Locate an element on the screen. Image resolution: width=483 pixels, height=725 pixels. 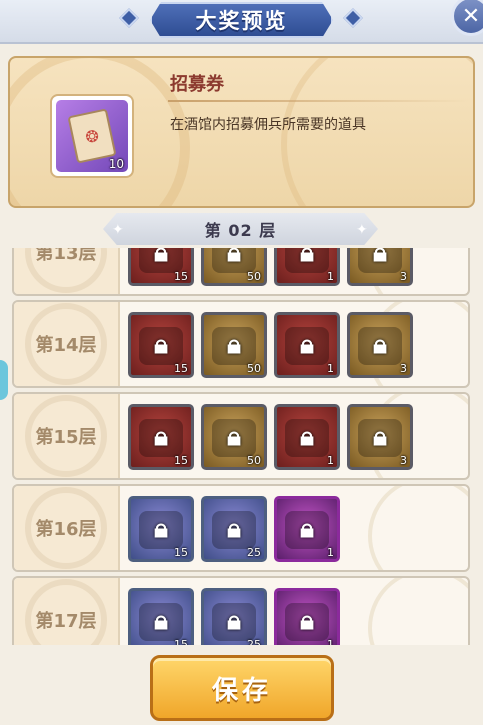
floor-label: 第15层 is located at coordinates (66, 437).